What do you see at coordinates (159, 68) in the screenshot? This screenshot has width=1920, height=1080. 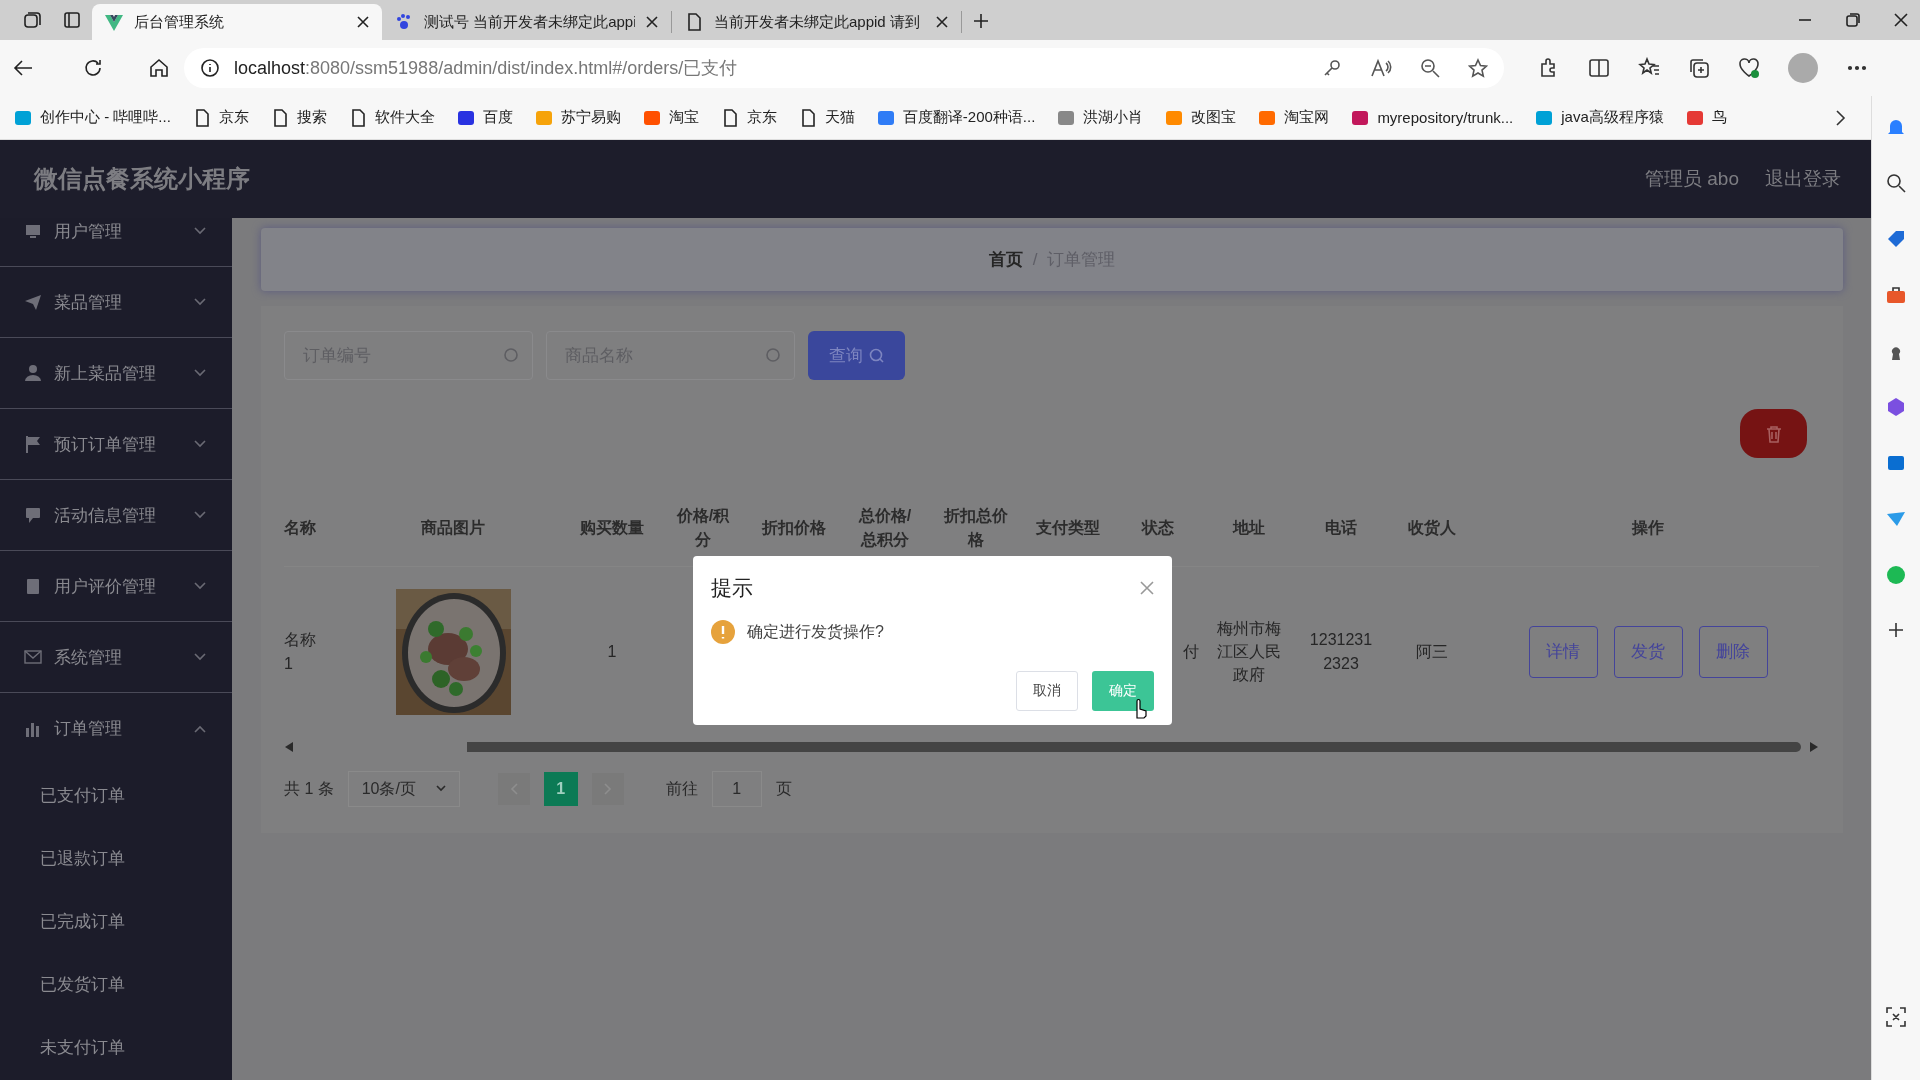 I see `home-icon` at bounding box center [159, 68].